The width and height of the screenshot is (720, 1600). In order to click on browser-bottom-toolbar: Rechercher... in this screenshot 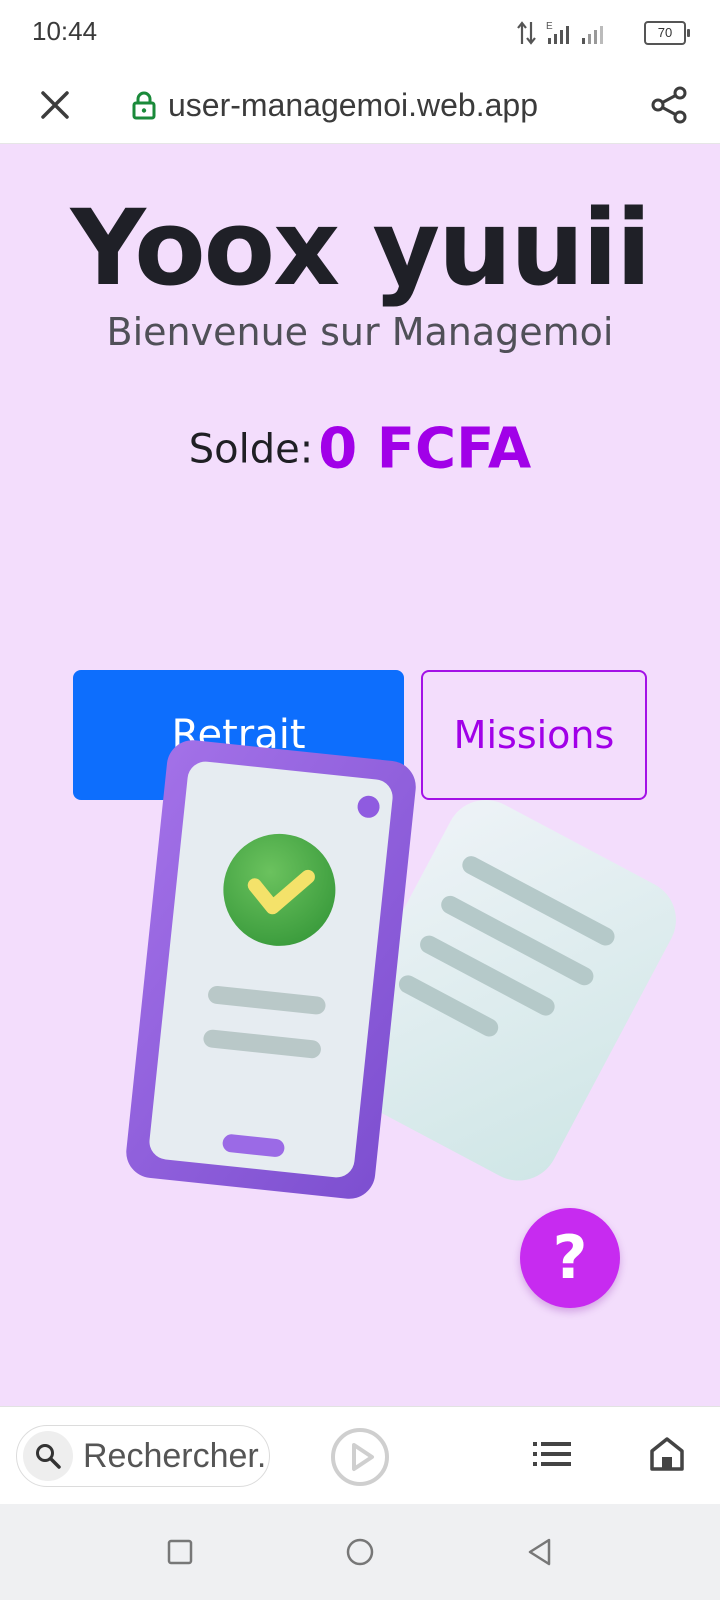, I will do `click(360, 1455)`.